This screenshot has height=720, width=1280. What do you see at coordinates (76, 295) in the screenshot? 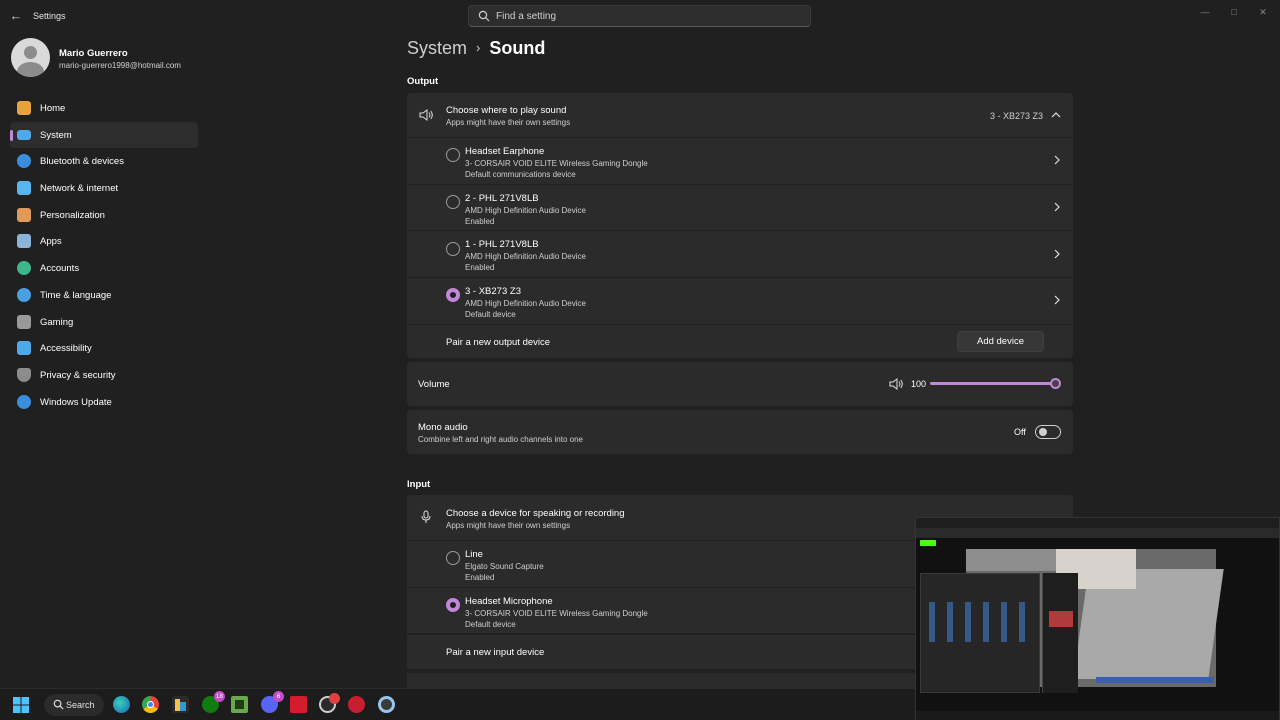
I see `sidebar-item-label: Time & language` at bounding box center [76, 295].